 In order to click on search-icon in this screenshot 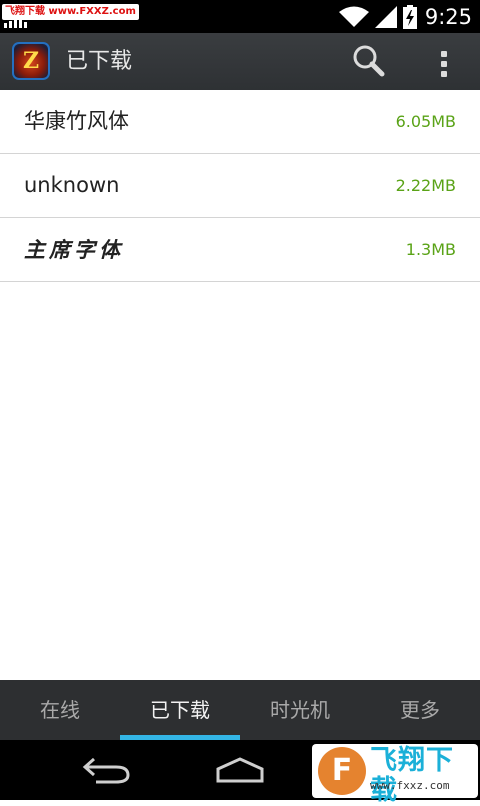, I will do `click(369, 61)`.